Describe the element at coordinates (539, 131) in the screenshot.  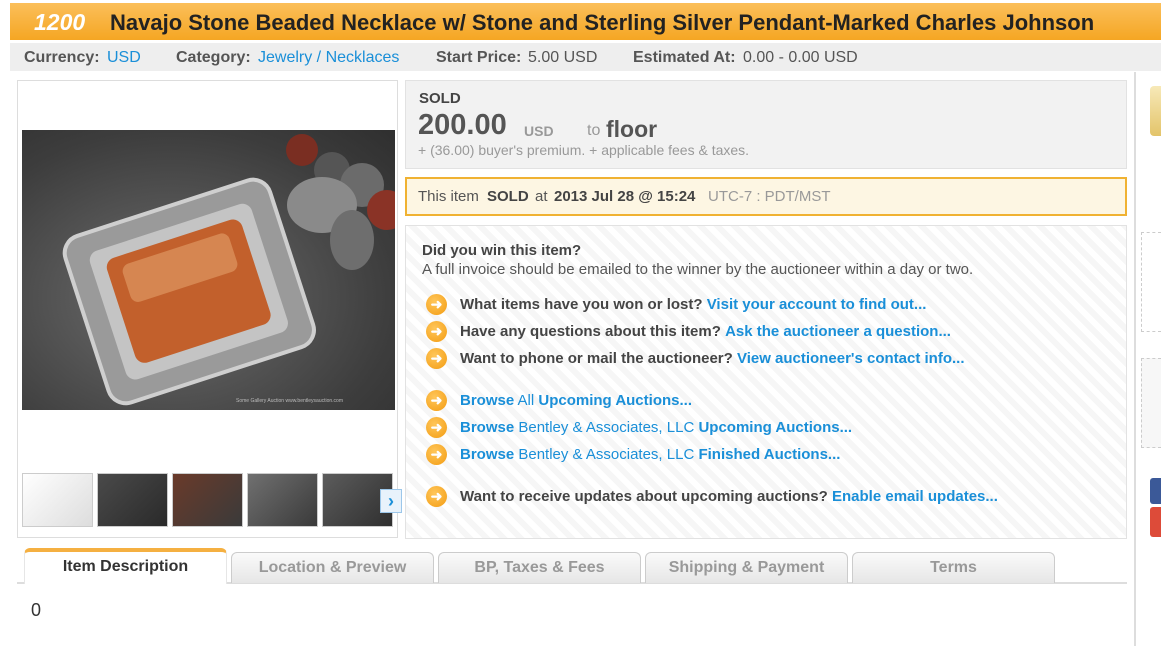
I see `sold-currency: USD` at that location.